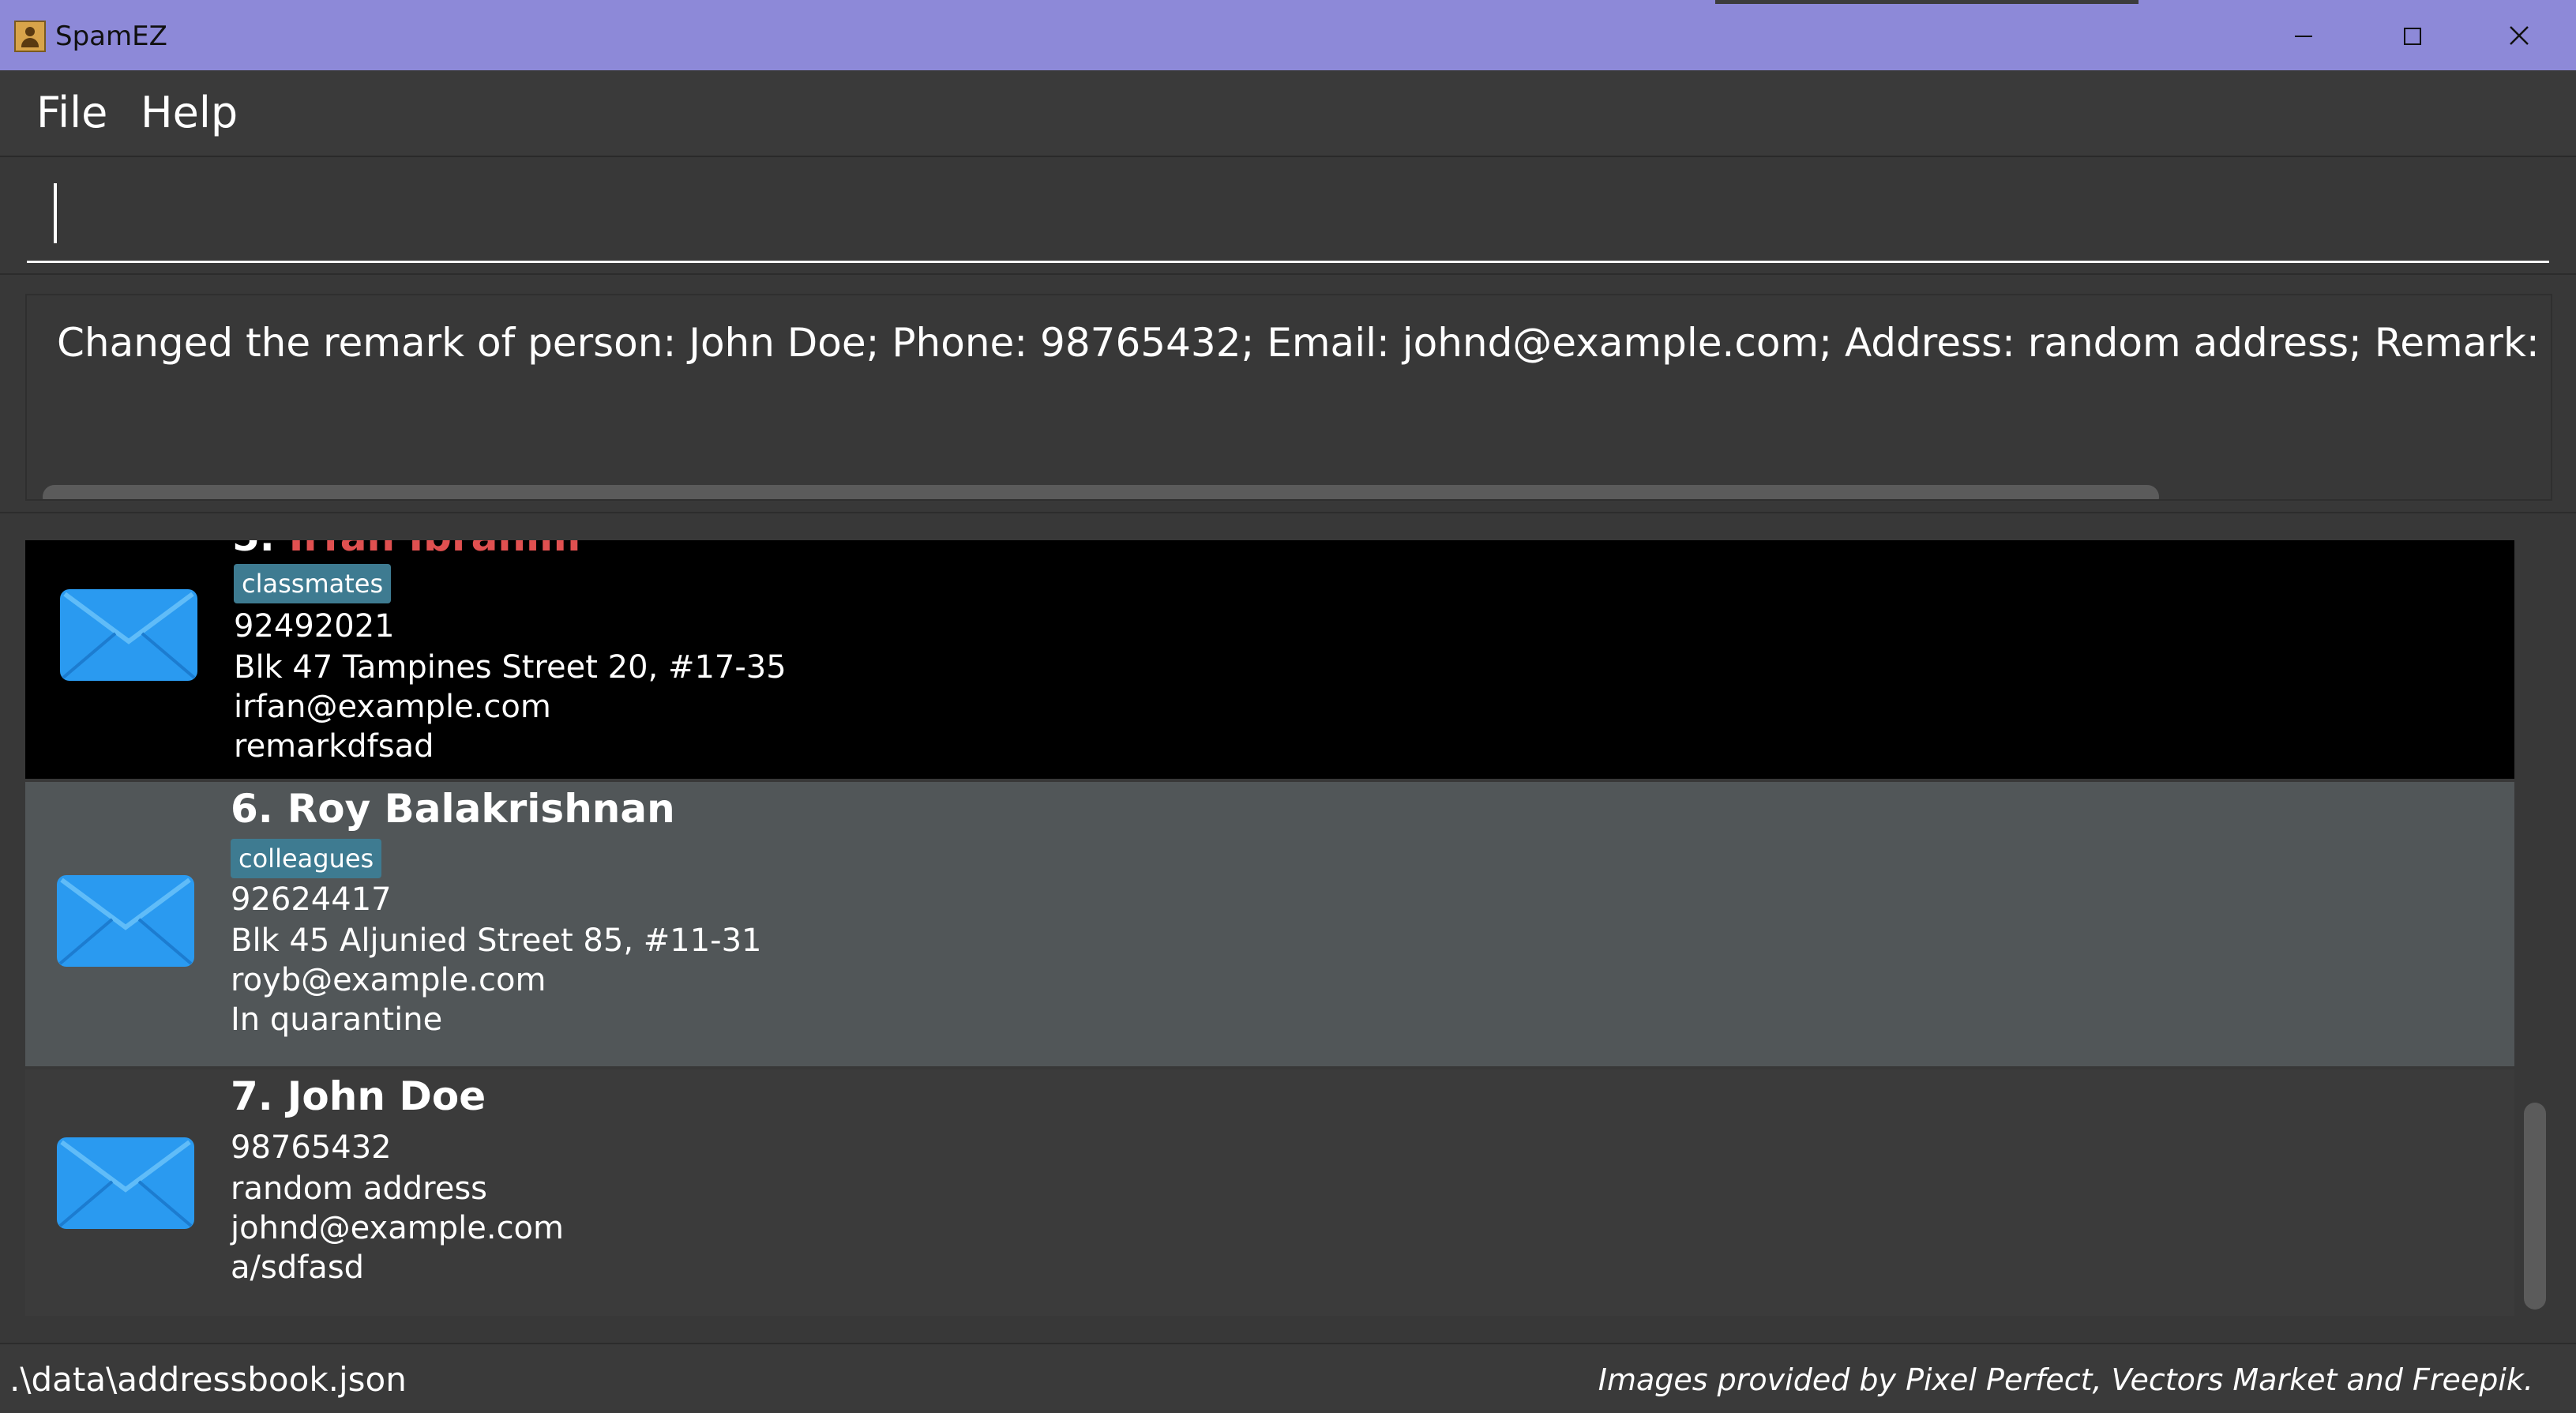 The image size is (2576, 1413). Describe the element at coordinates (496, 941) in the screenshot. I see `person-address: Blk 45 Aljunied Street 85, #11-31` at that location.